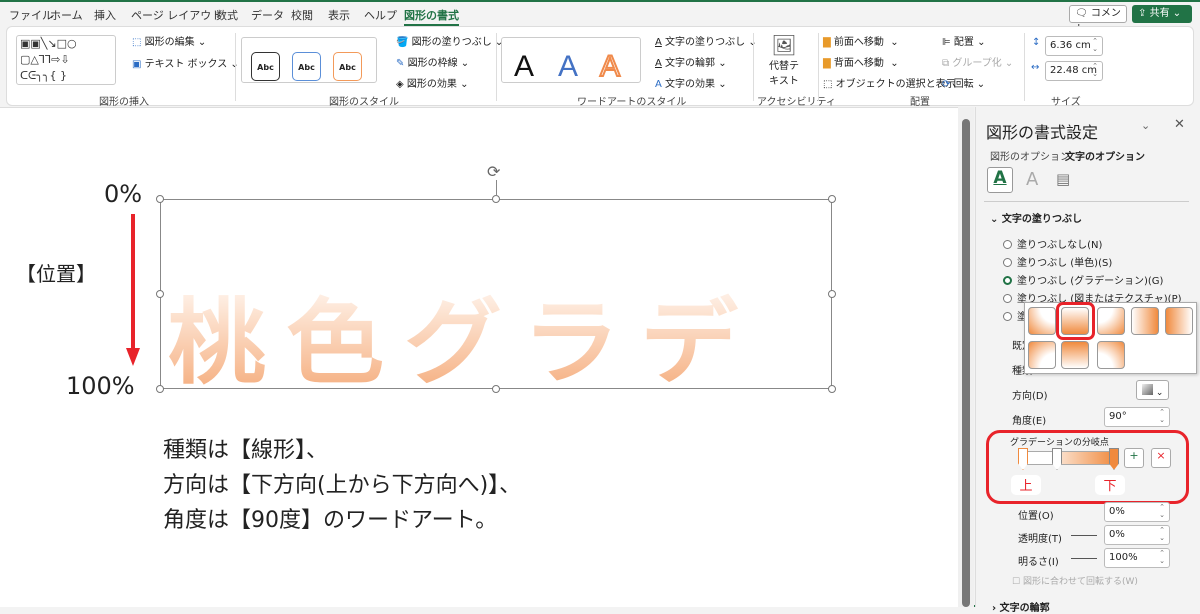 The image size is (1200, 614). What do you see at coordinates (1161, 458) in the screenshot?
I see `remove-gradient-stop-icon: ×` at bounding box center [1161, 458].